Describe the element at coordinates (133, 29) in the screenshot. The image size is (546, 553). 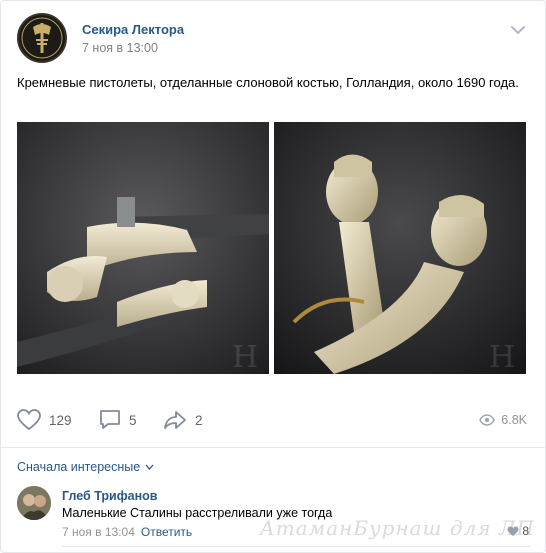
I see `post-author: Секира Лектора` at that location.